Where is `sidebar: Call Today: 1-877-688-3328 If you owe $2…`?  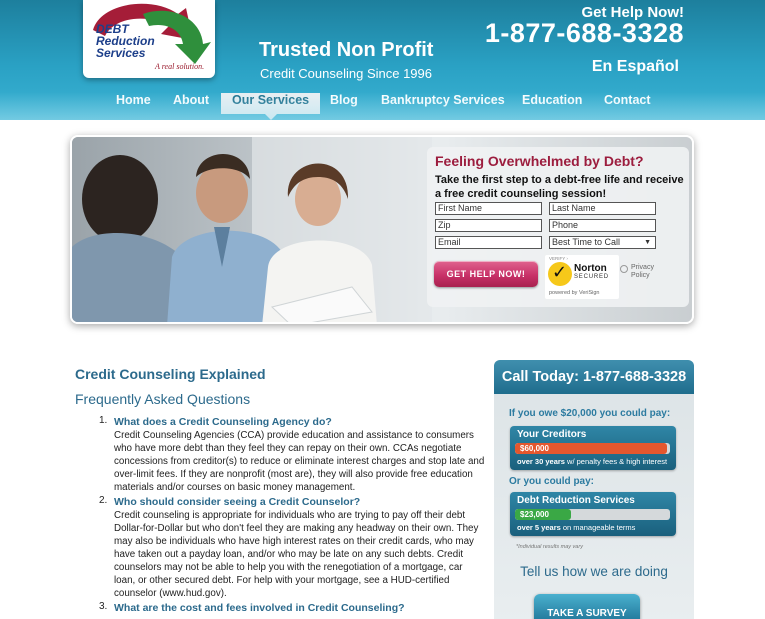 sidebar: Call Today: 1-877-688-3328 If you owe $2… is located at coordinates (594, 489).